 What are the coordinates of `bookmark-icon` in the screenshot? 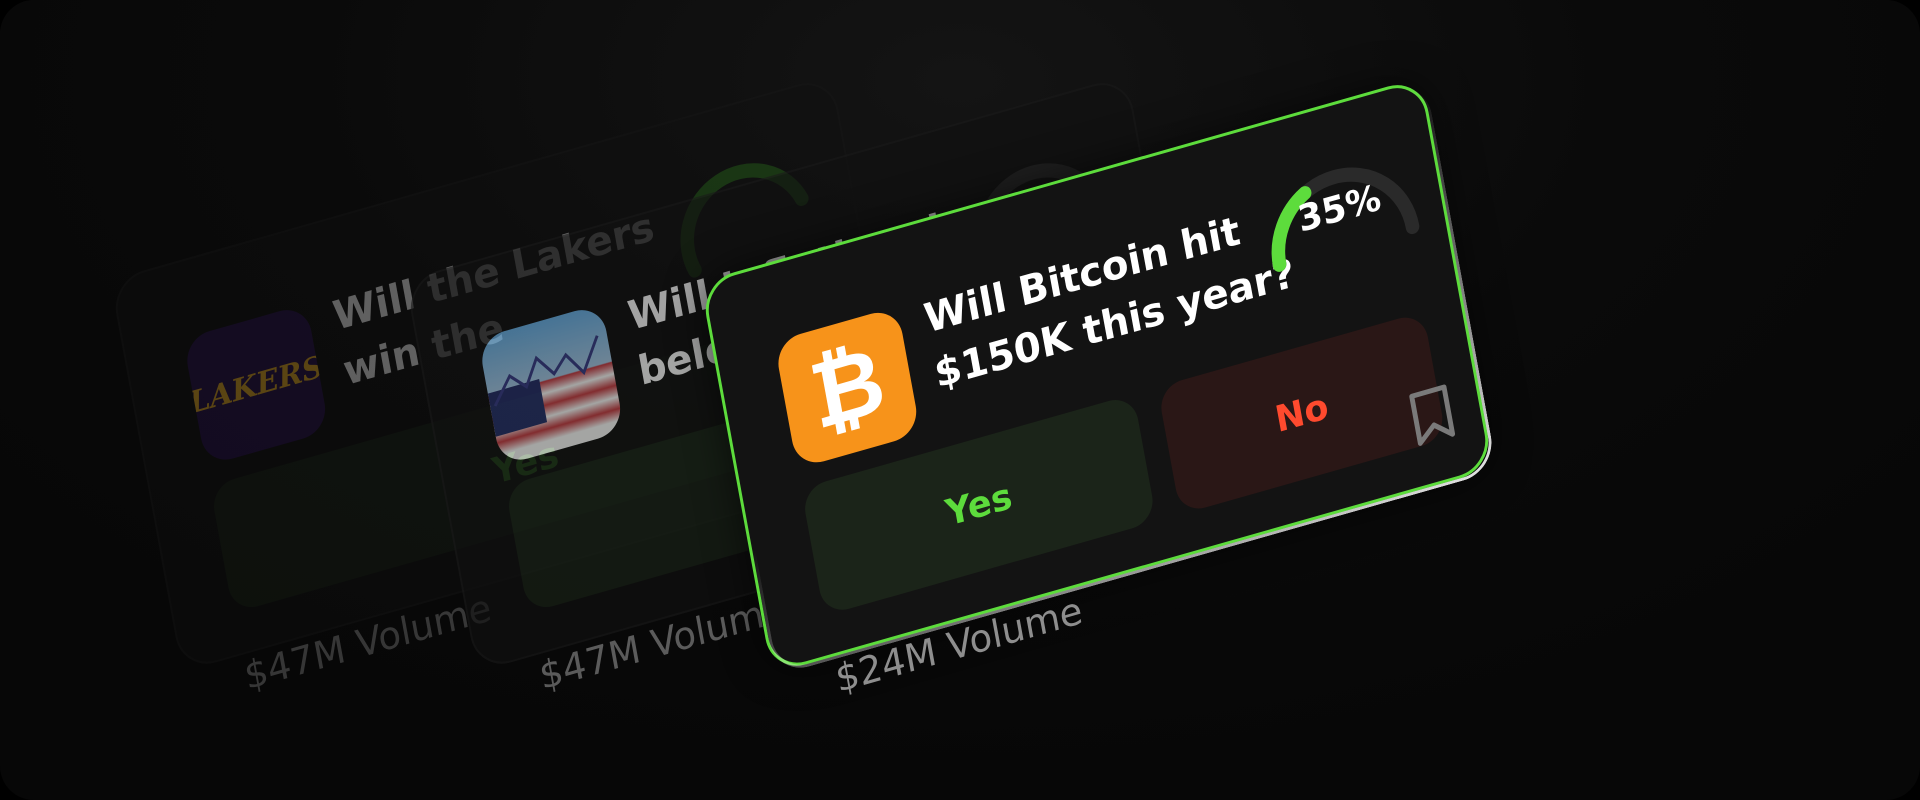 It's located at (1432, 415).